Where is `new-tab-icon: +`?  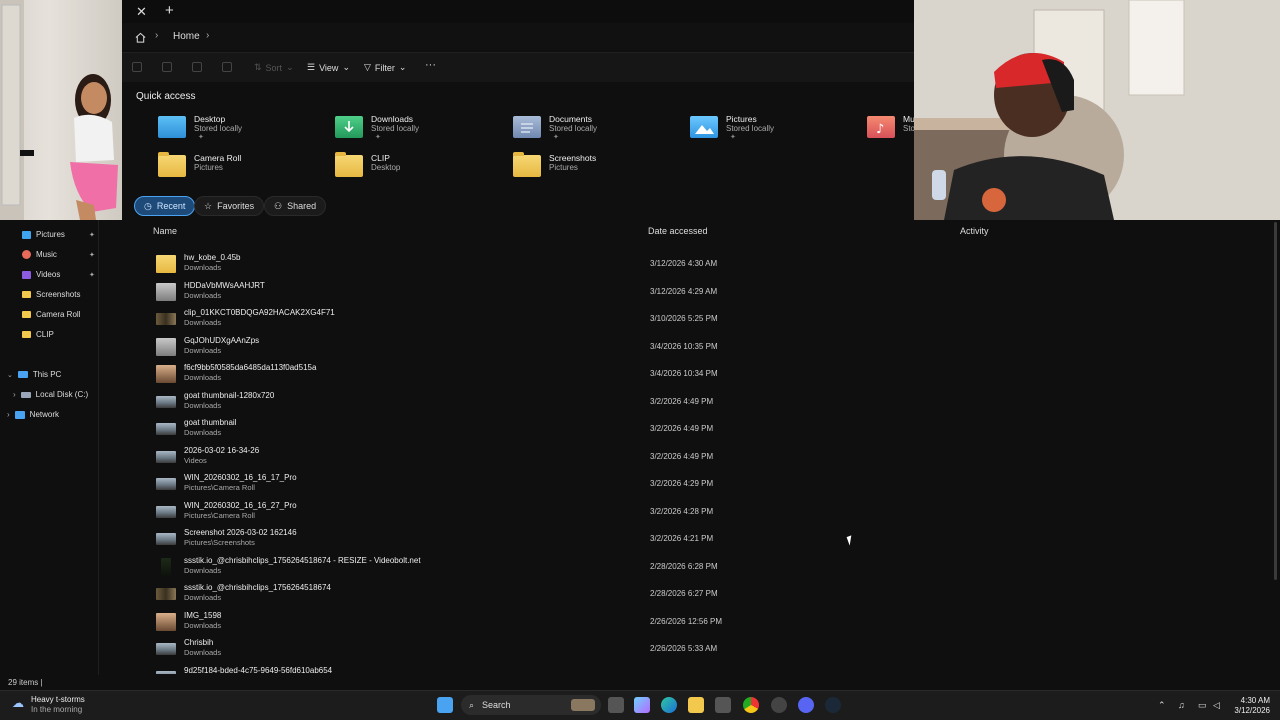 new-tab-icon: + is located at coordinates (169, 10).